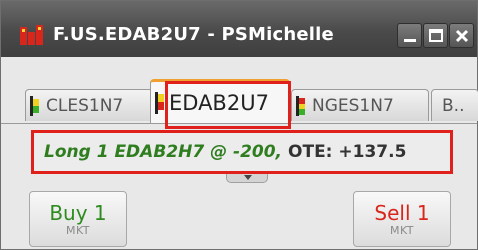  What do you see at coordinates (247, 178) in the screenshot?
I see `collapse-toggle` at bounding box center [247, 178].